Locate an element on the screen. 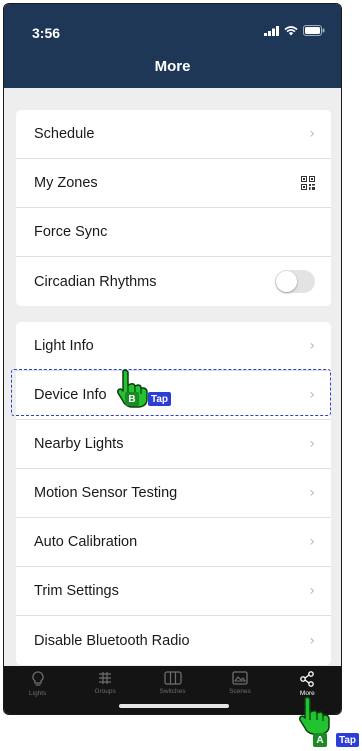 The height and width of the screenshot is (751, 362). toggle-knob is located at coordinates (286, 281).